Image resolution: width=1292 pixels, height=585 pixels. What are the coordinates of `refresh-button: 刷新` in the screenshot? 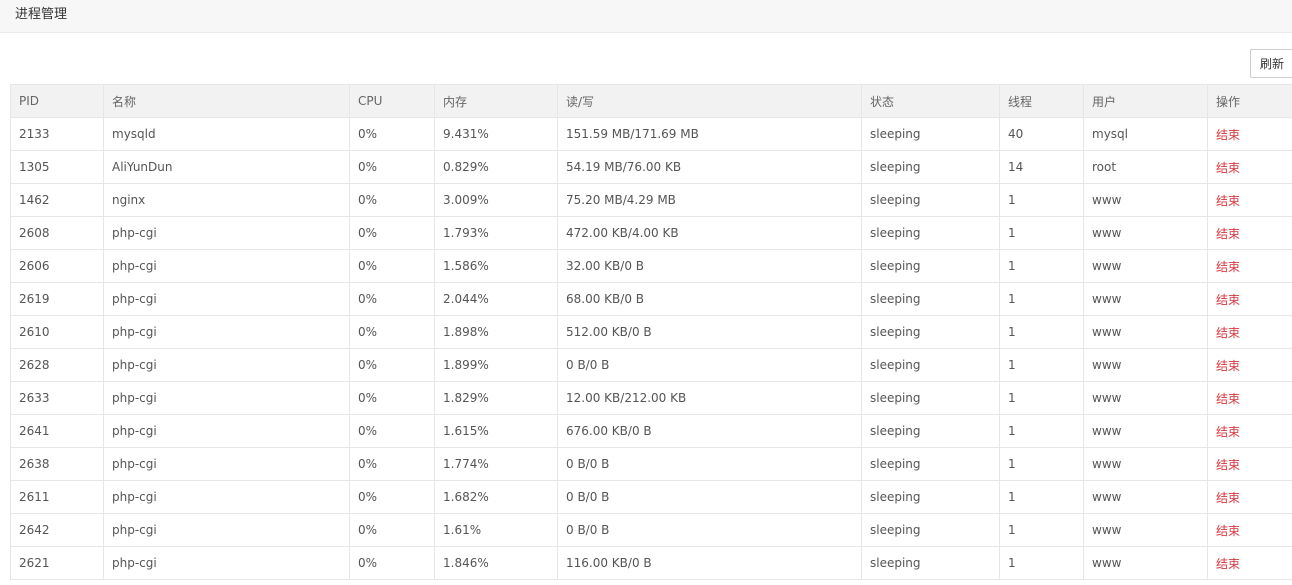 It's located at (1271, 63).